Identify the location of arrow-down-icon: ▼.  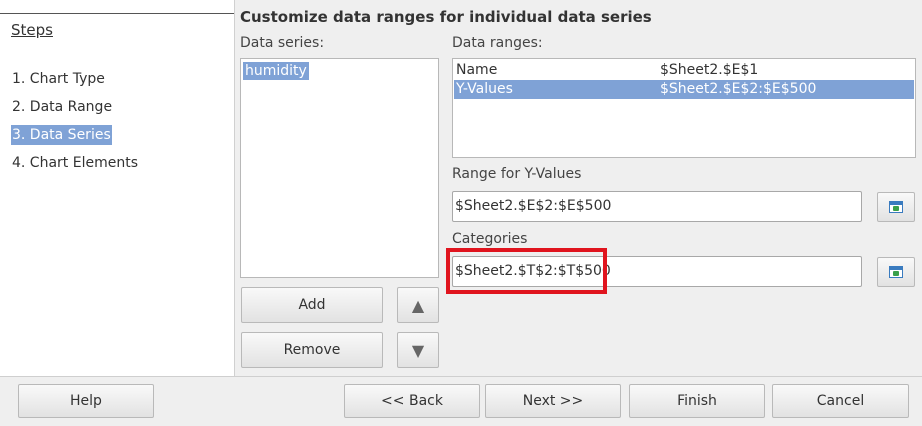
(418, 350).